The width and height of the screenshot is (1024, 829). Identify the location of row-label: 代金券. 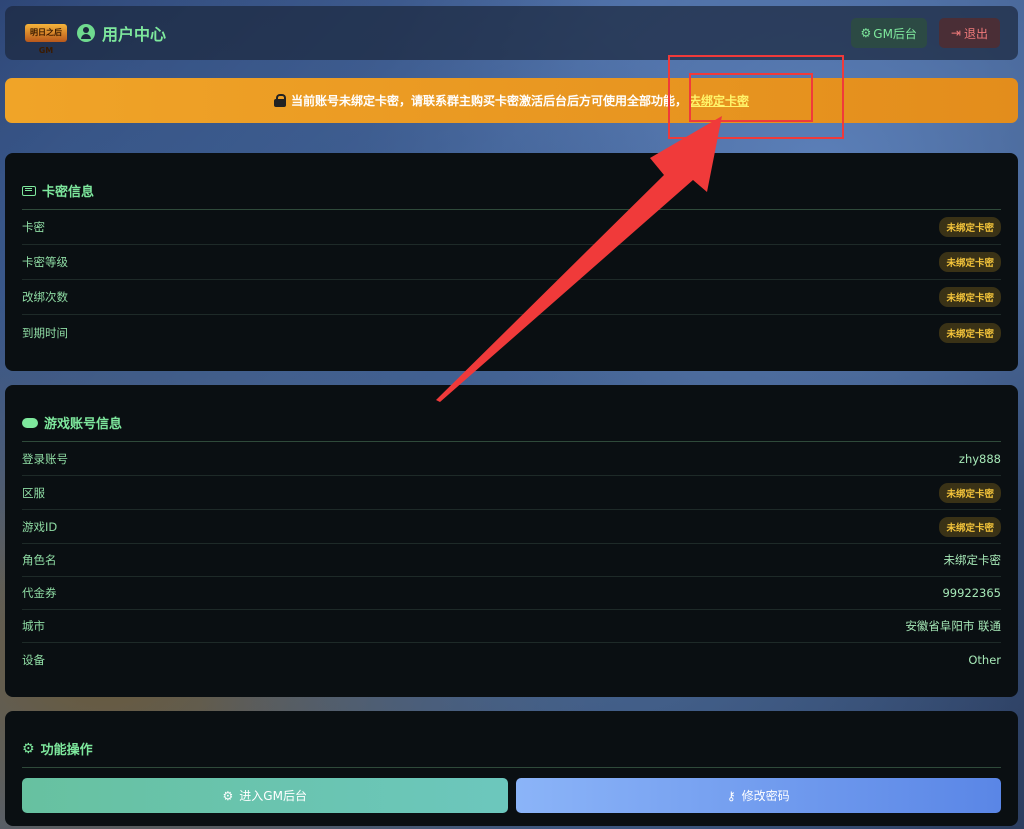
(39, 593).